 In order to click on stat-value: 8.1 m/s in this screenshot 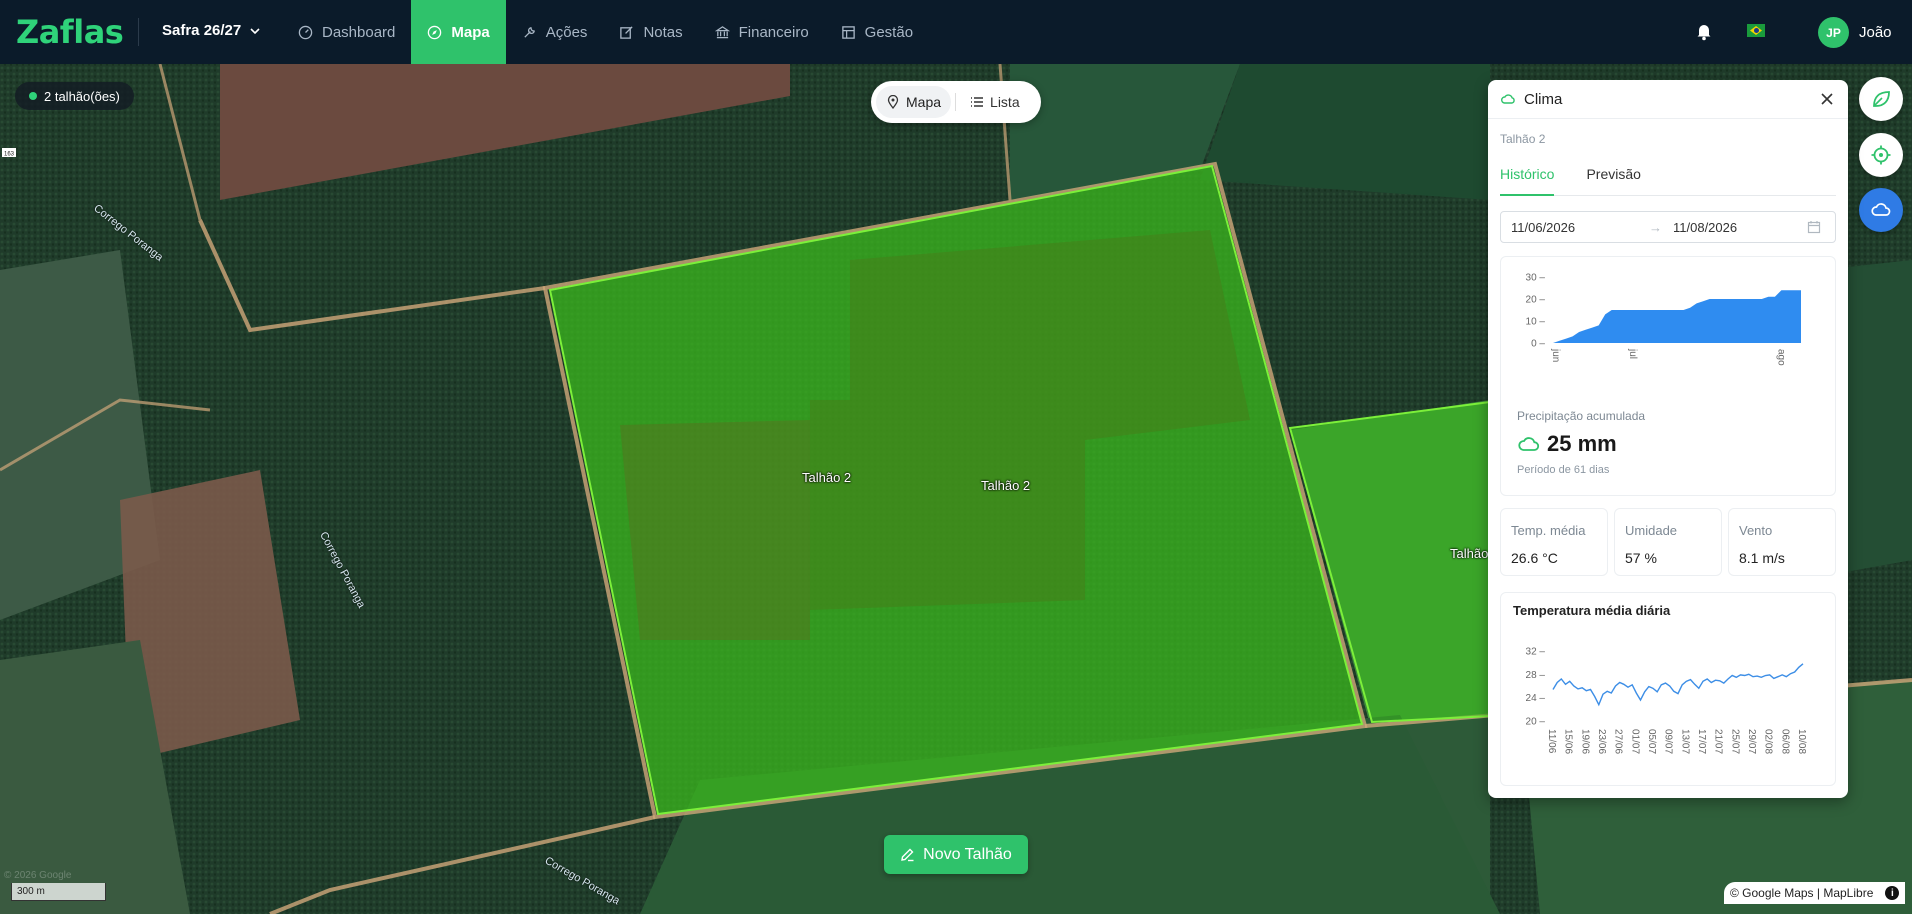, I will do `click(1762, 558)`.